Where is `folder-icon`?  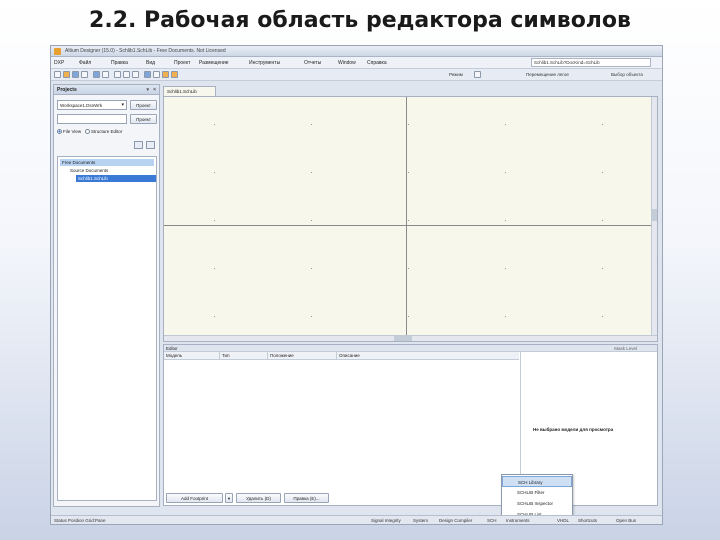
folder-icon is located at coordinates (138, 145).